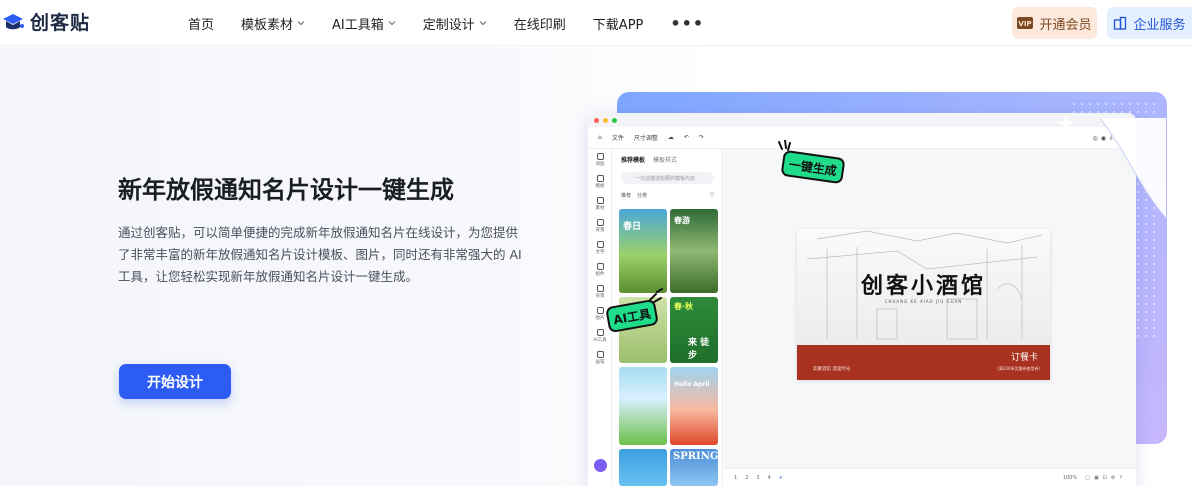  I want to click on nav-item-print: 在线印刷, so click(540, 23).